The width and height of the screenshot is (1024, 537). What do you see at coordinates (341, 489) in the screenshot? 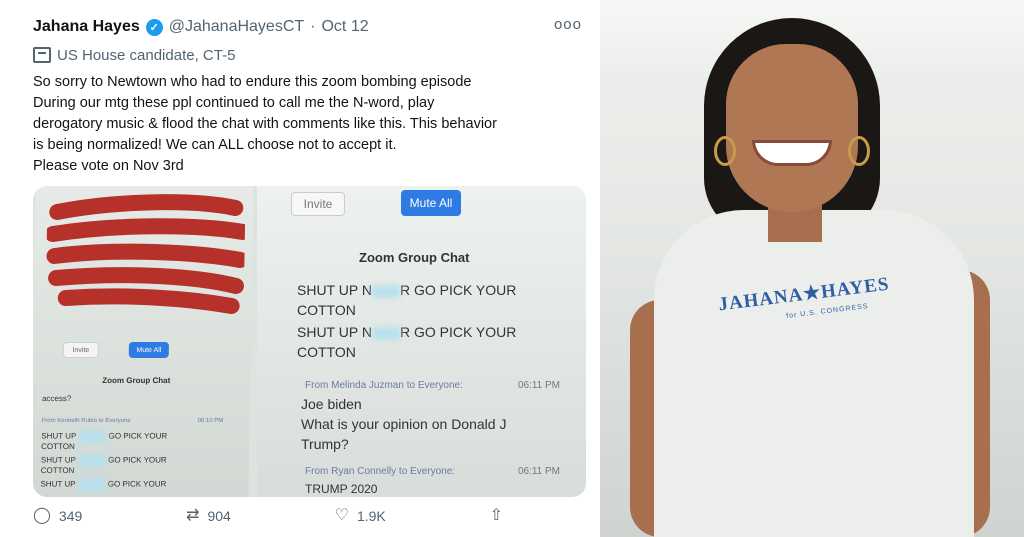
I see `chat-message: TRUMP 2020` at bounding box center [341, 489].